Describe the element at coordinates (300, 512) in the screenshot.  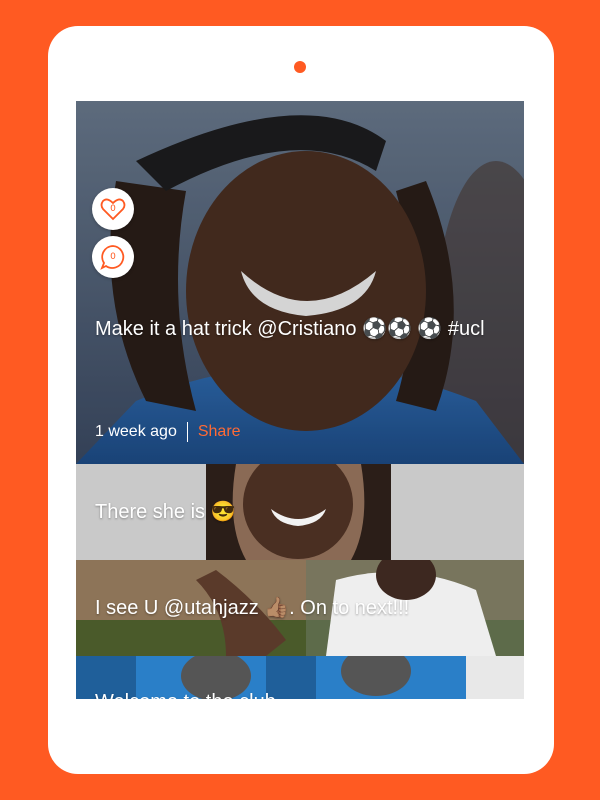
I see `feed-post: There she is 😎` at that location.